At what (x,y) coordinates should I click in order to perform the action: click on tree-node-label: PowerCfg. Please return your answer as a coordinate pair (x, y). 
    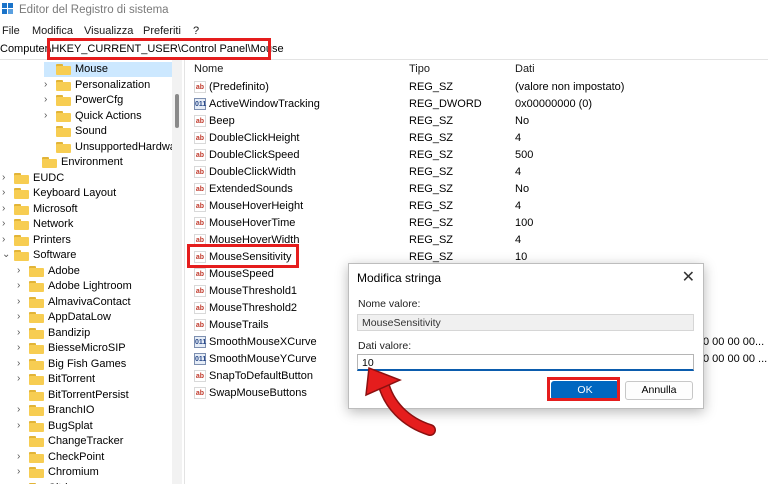
    Looking at the image, I should click on (99, 100).